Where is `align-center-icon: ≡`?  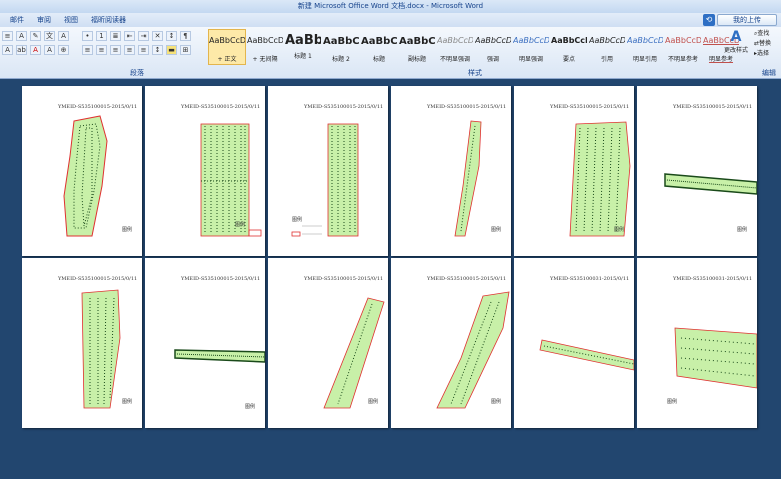
align-center-icon: ≡ is located at coordinates (101, 50).